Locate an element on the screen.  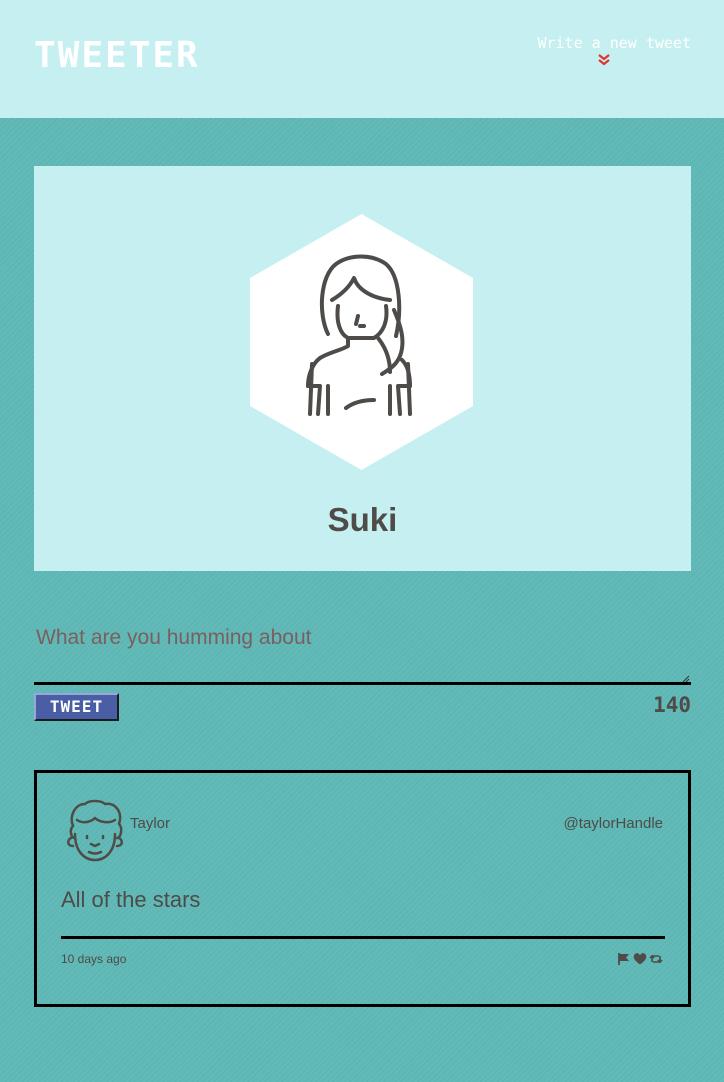
tweet-submit-button: TWEET is located at coordinates (76, 707).